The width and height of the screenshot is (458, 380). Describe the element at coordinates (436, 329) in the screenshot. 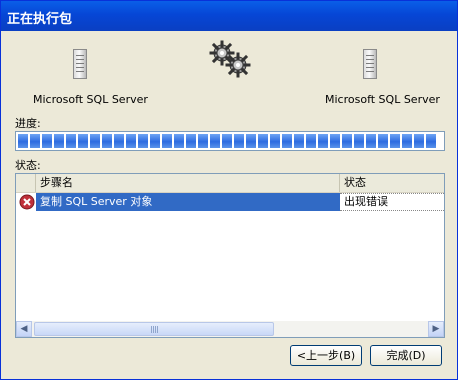

I see `scroll-right-button: ▶` at that location.